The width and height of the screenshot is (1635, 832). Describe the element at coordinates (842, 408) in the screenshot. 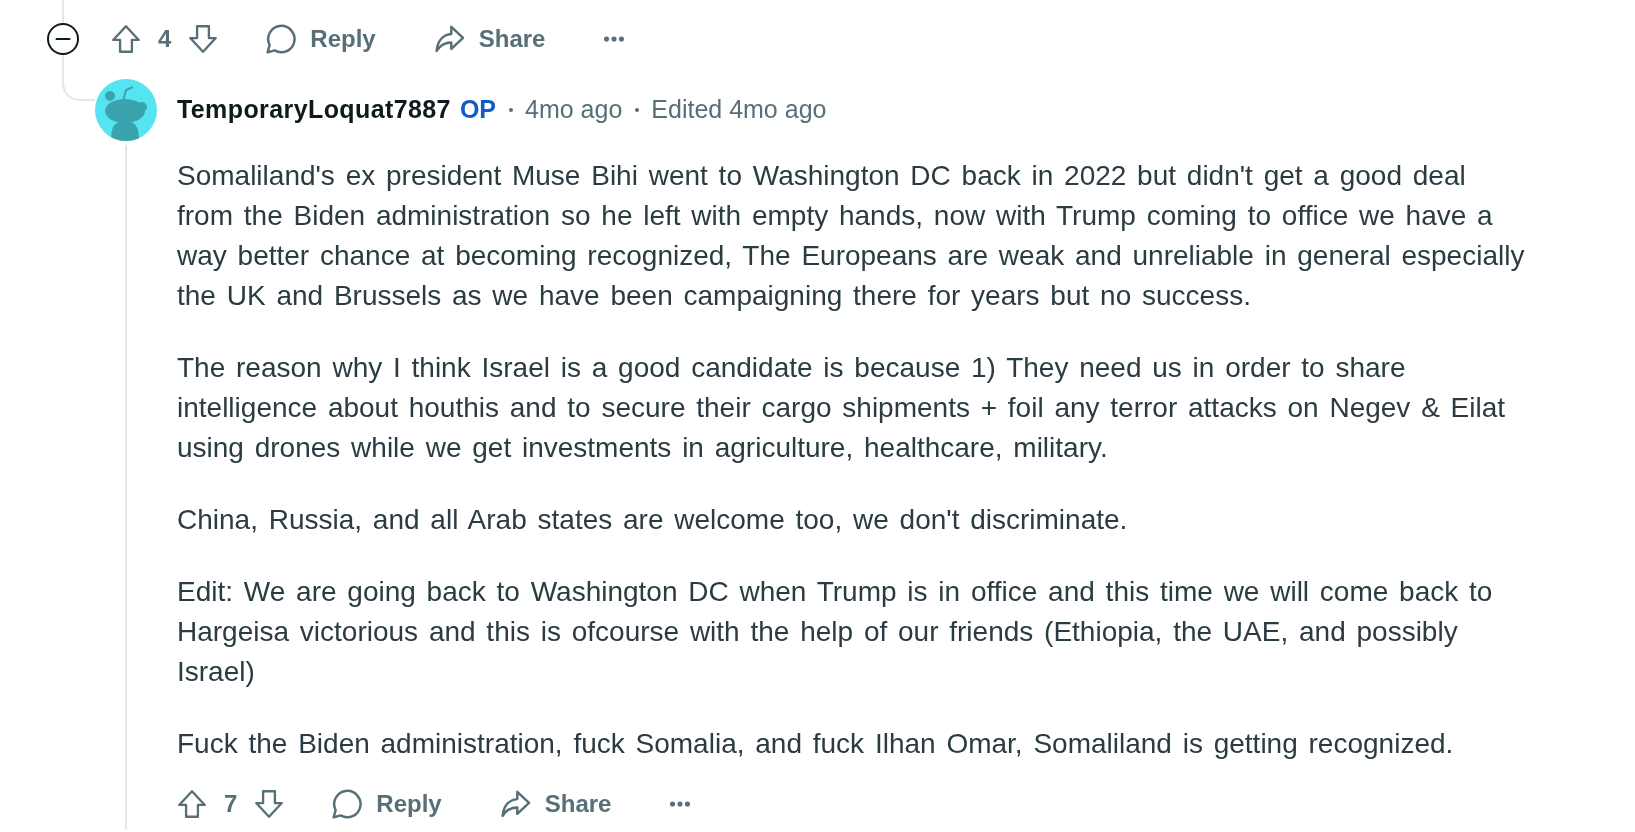

I see `comment-paragraph: The reason why I think Israel is a good candidate is because 1) They need us in order to share intelligence about houthis and to secure their cargo shipments + foil any terror attacks on Negev & Eilat using drones while we get investments in agriculture, healthcare, military.` at that location.